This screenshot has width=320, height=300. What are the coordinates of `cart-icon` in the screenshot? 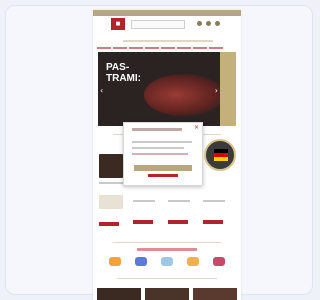 It's located at (217, 23).